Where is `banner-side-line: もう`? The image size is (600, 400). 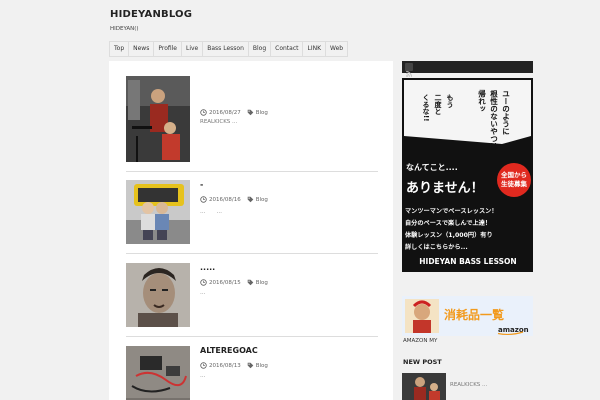 banner-side-line: もう is located at coordinates (450, 101).